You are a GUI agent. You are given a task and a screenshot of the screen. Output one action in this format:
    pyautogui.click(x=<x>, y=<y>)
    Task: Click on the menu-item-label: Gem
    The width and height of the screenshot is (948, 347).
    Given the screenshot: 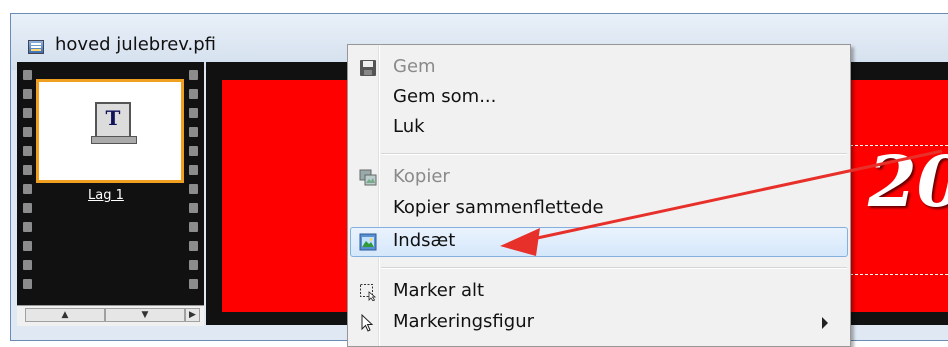 What is the action you would take?
    pyautogui.click(x=414, y=66)
    